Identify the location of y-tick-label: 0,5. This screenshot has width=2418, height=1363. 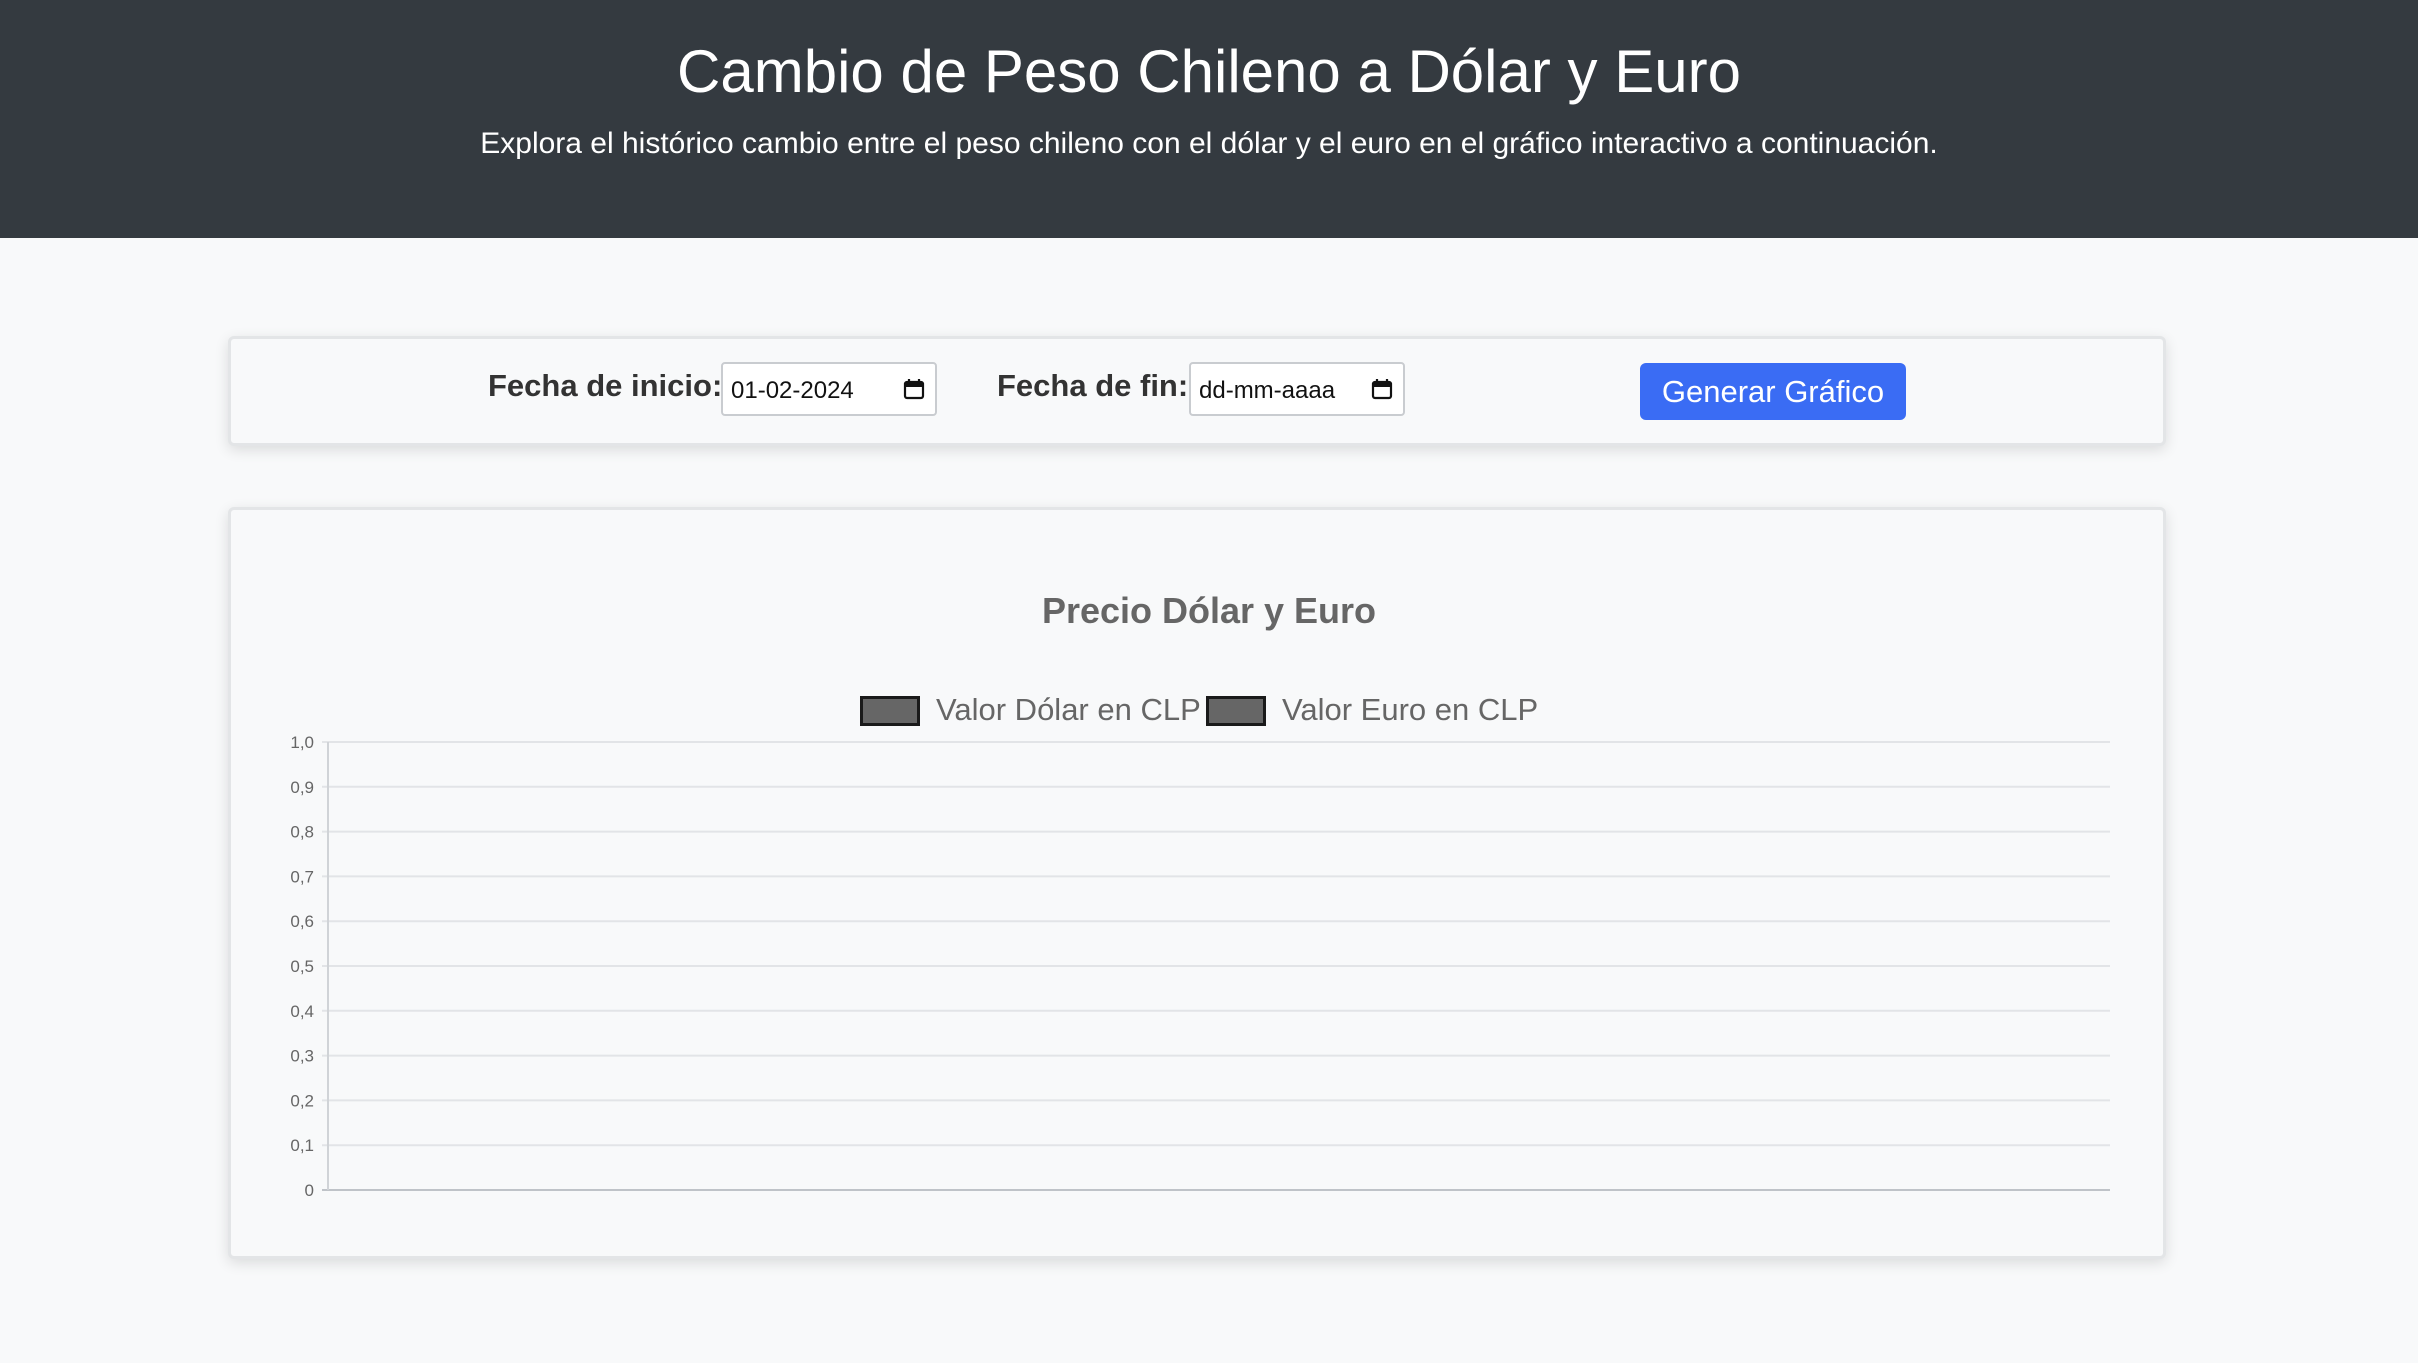
(302, 966).